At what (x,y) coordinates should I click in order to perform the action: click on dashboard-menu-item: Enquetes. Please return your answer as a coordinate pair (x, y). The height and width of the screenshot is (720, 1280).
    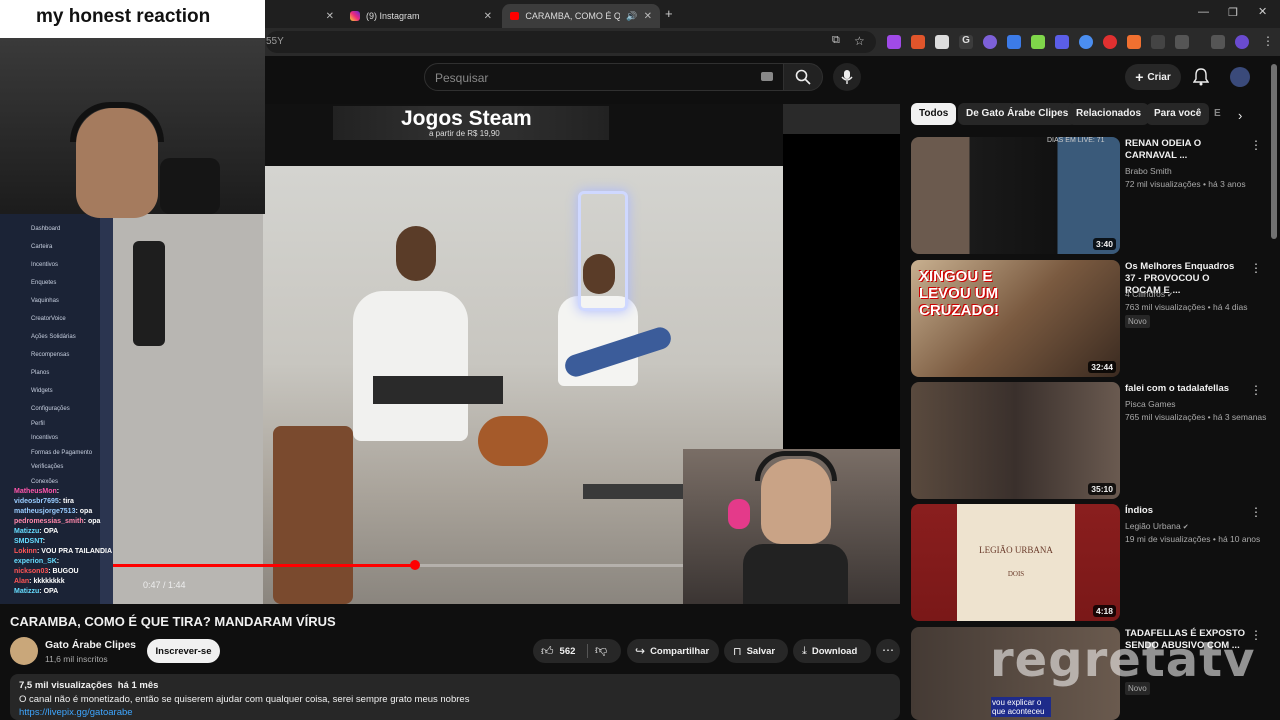
    Looking at the image, I should click on (43, 283).